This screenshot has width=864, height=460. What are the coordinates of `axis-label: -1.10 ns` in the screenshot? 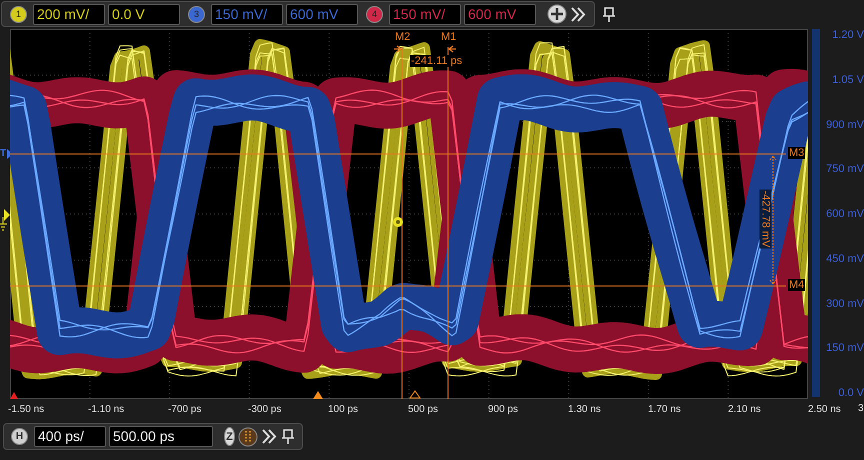 It's located at (106, 409).